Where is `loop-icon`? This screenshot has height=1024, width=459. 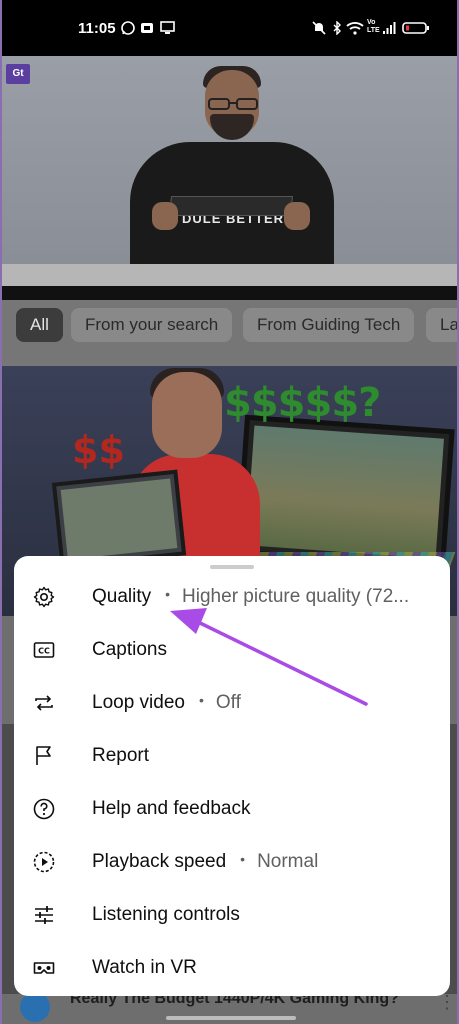 loop-icon is located at coordinates (44, 703).